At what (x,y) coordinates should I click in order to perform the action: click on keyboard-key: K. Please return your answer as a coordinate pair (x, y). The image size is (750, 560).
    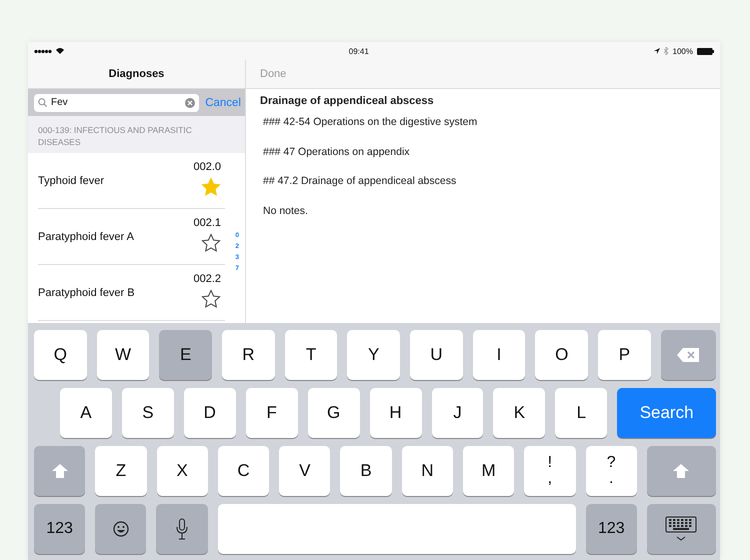
    Looking at the image, I should click on (519, 413).